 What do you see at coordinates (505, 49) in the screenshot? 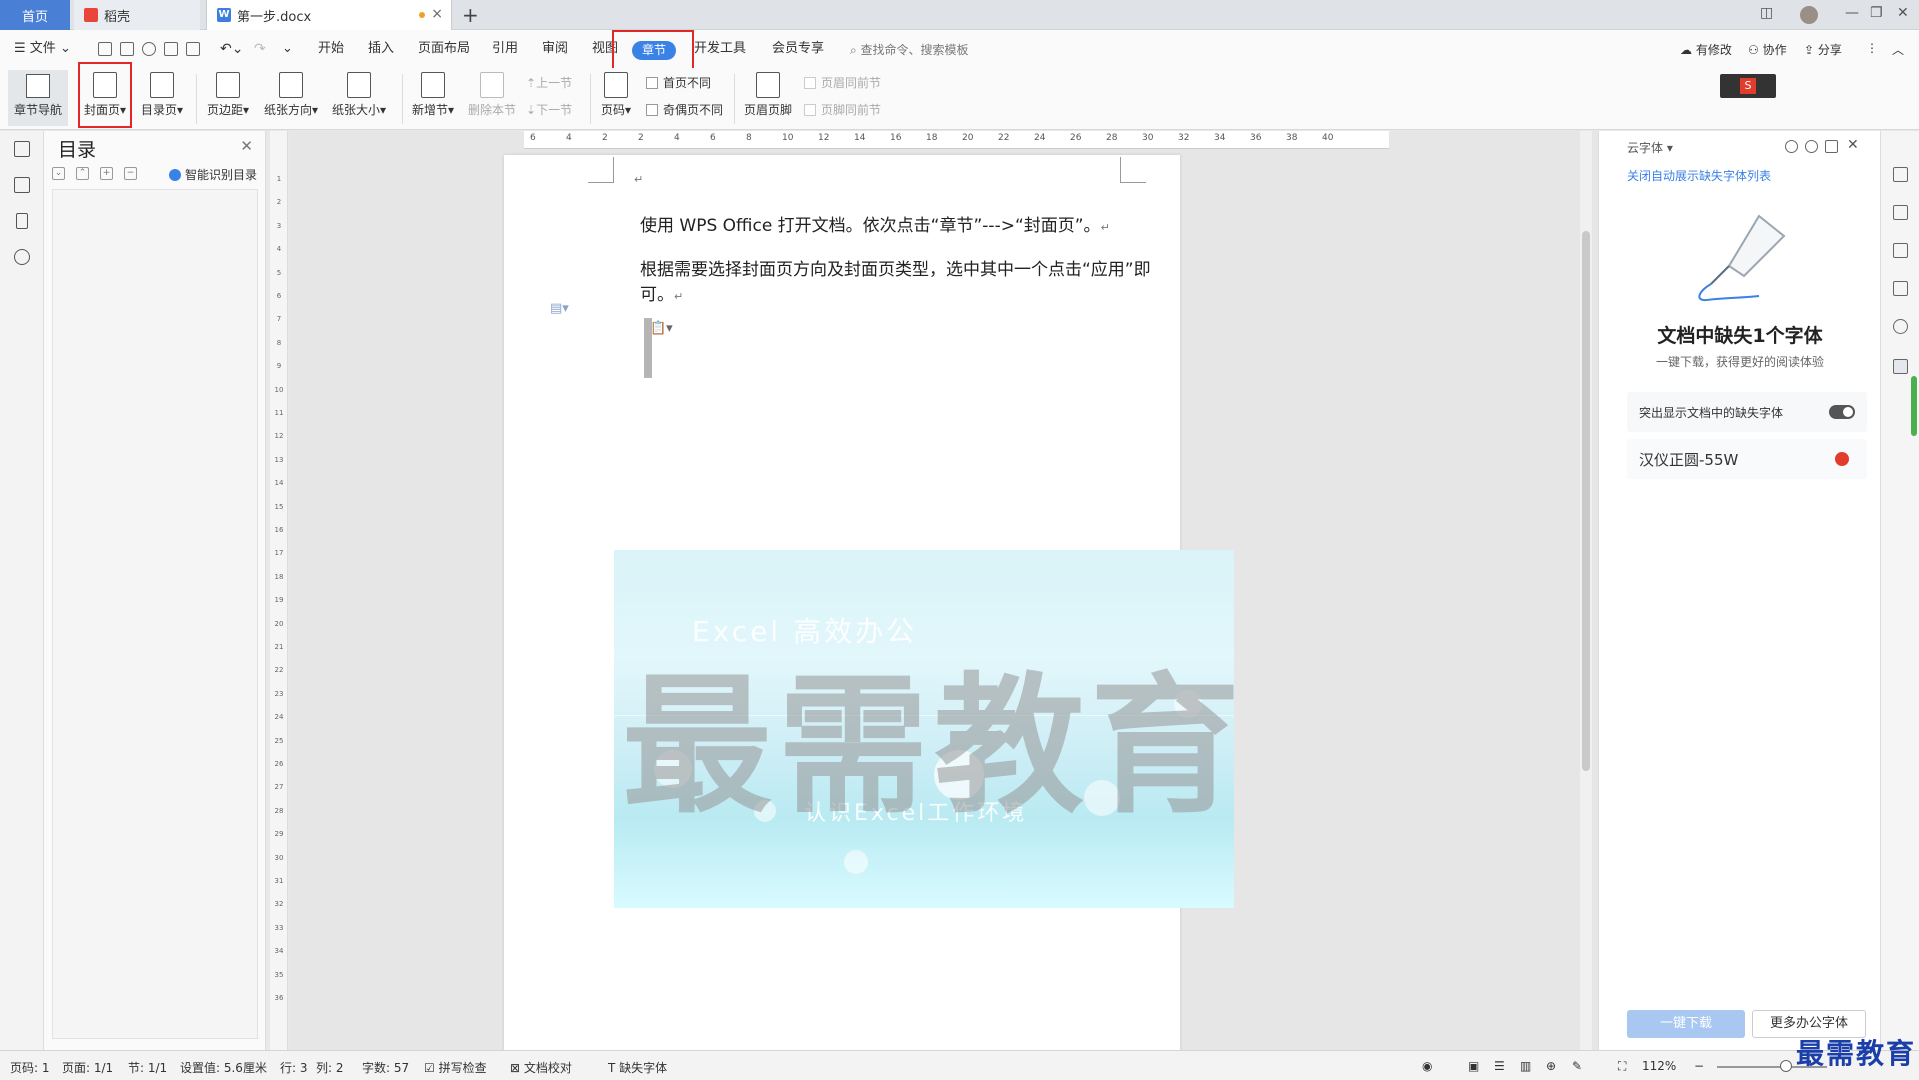
I see `menu-references: 引用` at bounding box center [505, 49].